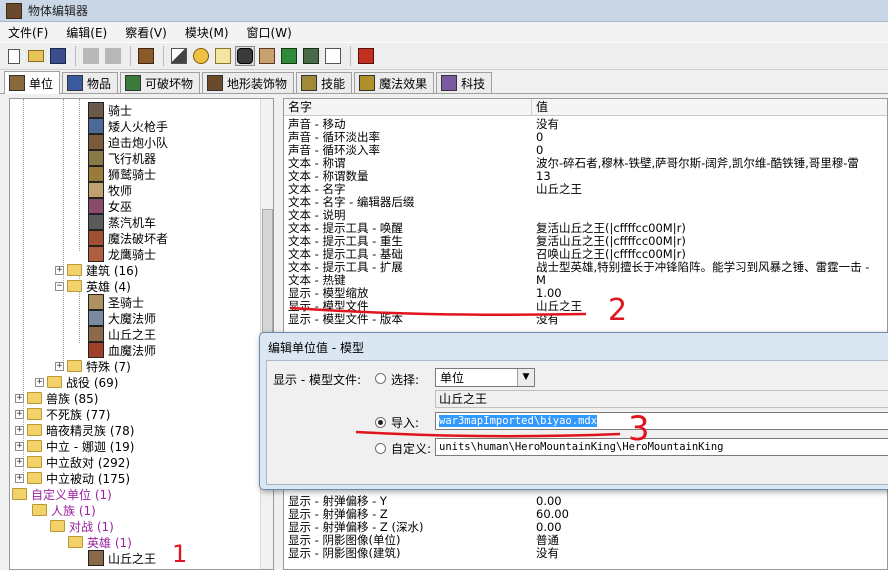  What do you see at coordinates (76, 382) in the screenshot?
I see `tree-folder-campaign: + 战役 (69)` at bounding box center [76, 382].